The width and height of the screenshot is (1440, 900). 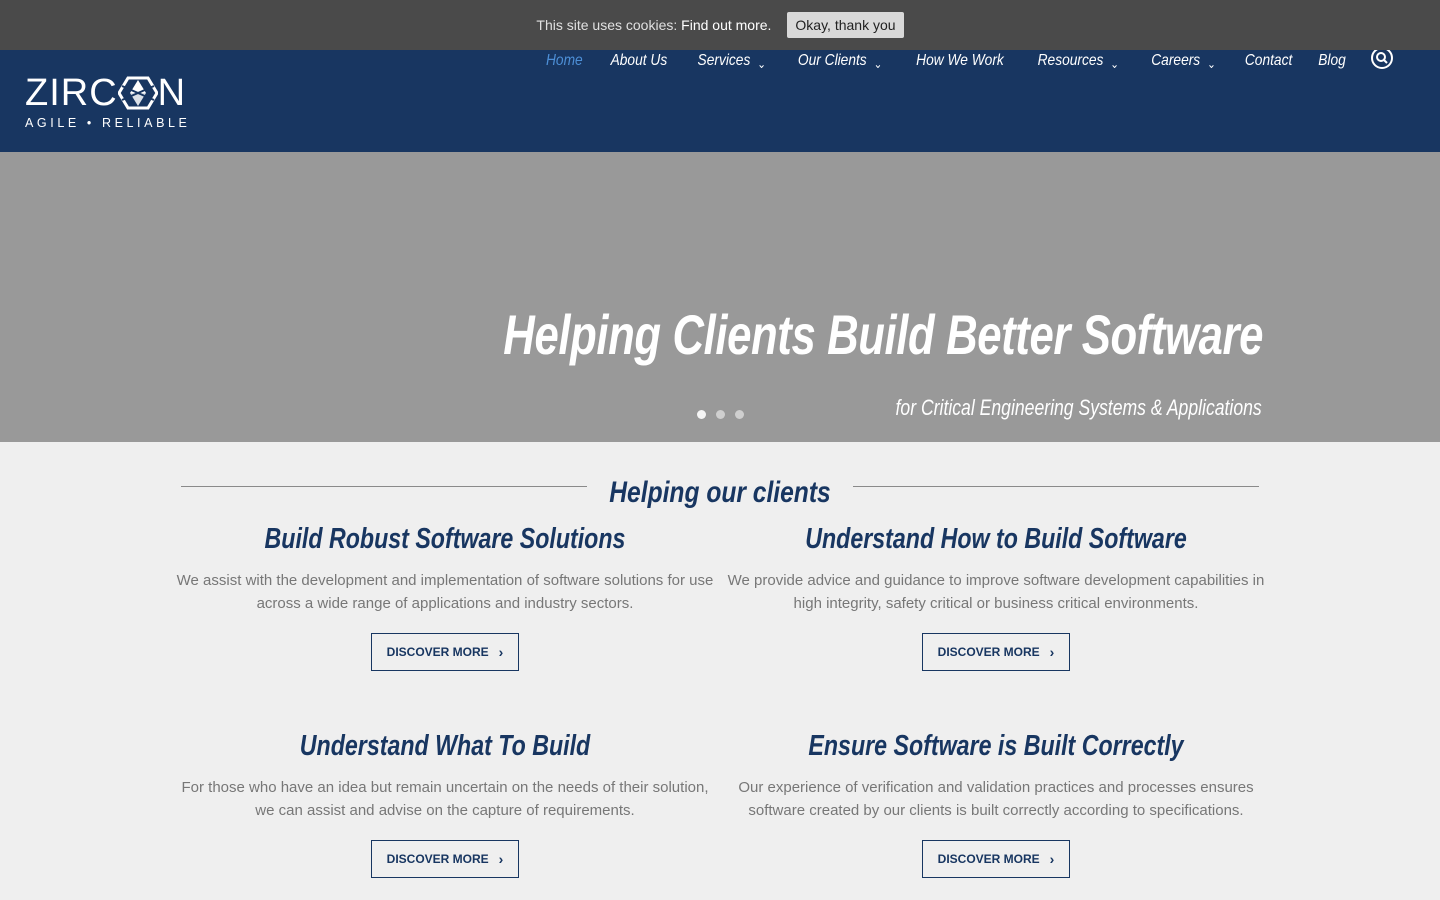 What do you see at coordinates (1268, 61) in the screenshot?
I see `nav-item-contact: Contact` at bounding box center [1268, 61].